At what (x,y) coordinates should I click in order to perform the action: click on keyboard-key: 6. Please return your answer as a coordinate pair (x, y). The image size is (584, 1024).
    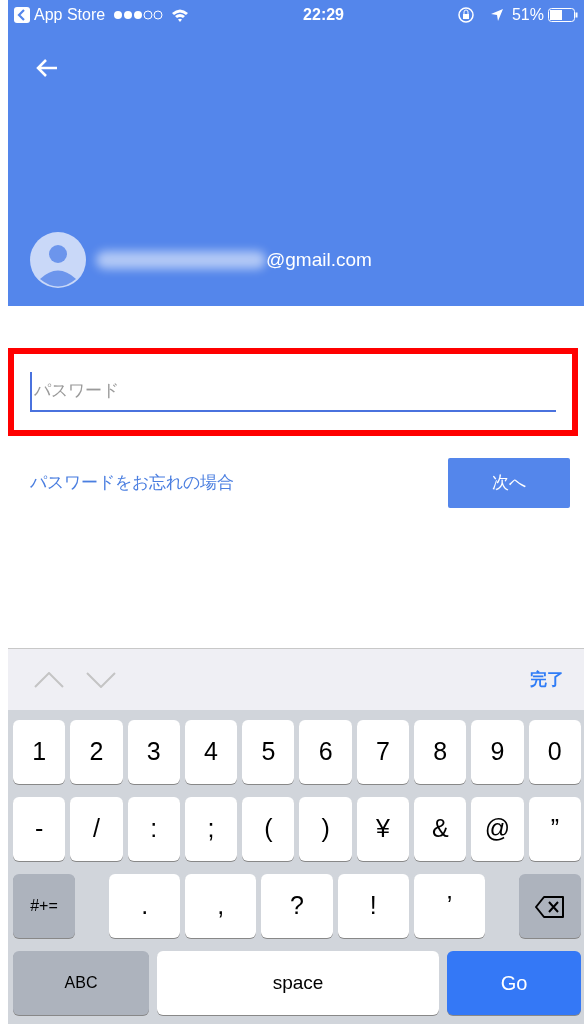
    Looking at the image, I should click on (325, 752).